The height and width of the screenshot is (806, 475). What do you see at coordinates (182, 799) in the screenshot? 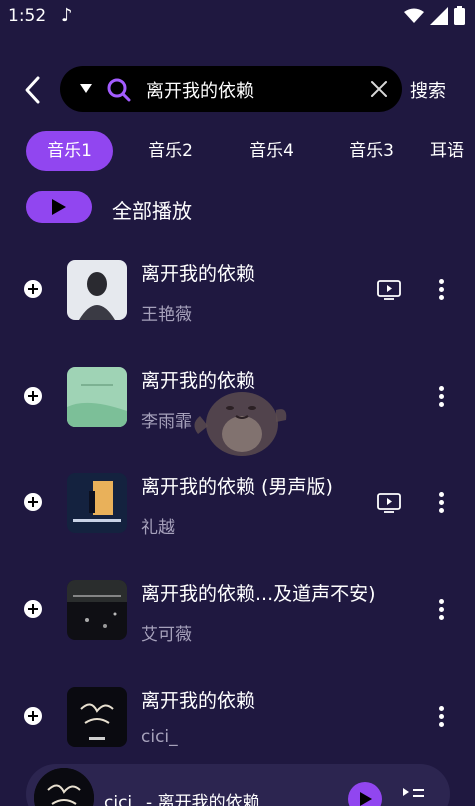
I see `mini-player-title: cici_ - 离开我的依赖` at bounding box center [182, 799].